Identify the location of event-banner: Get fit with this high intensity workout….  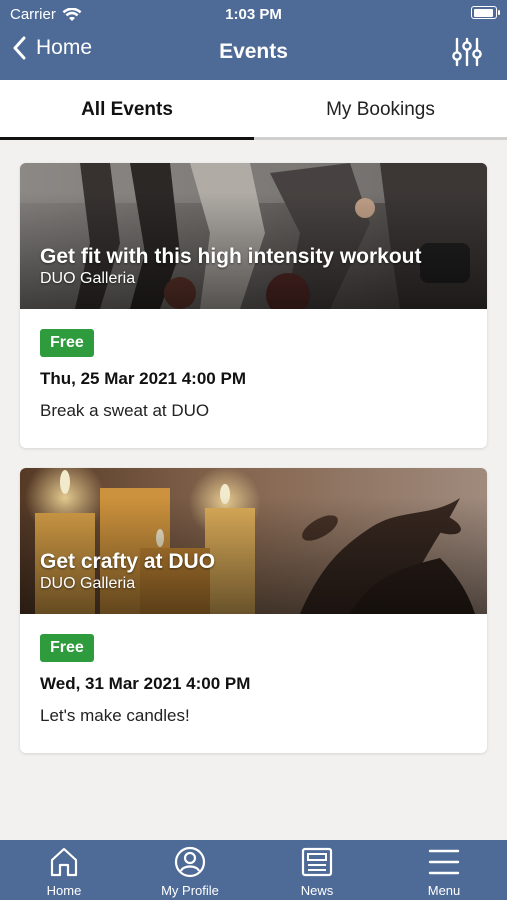
(253, 236).